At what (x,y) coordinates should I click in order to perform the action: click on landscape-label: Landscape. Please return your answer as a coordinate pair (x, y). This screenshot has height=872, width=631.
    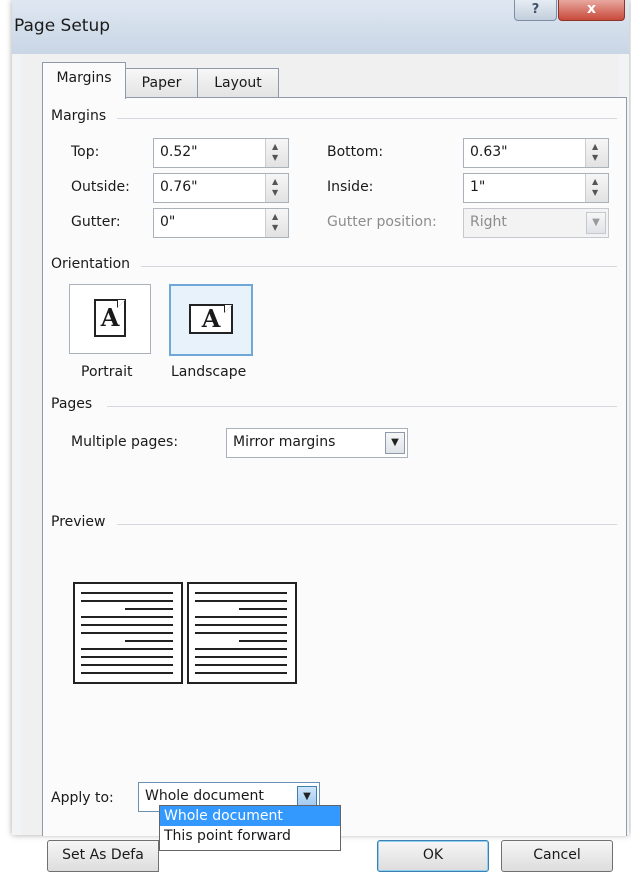
    Looking at the image, I should click on (208, 372).